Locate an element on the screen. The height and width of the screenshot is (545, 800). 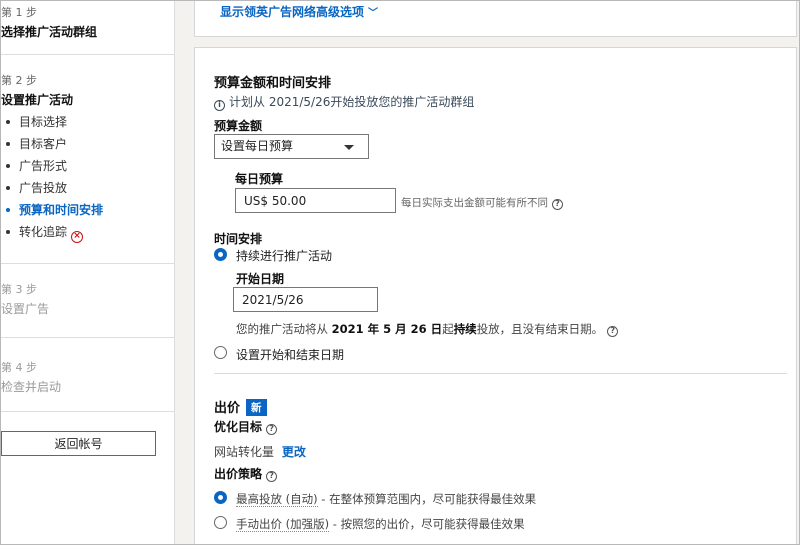
daily-budget-input is located at coordinates (315, 200).